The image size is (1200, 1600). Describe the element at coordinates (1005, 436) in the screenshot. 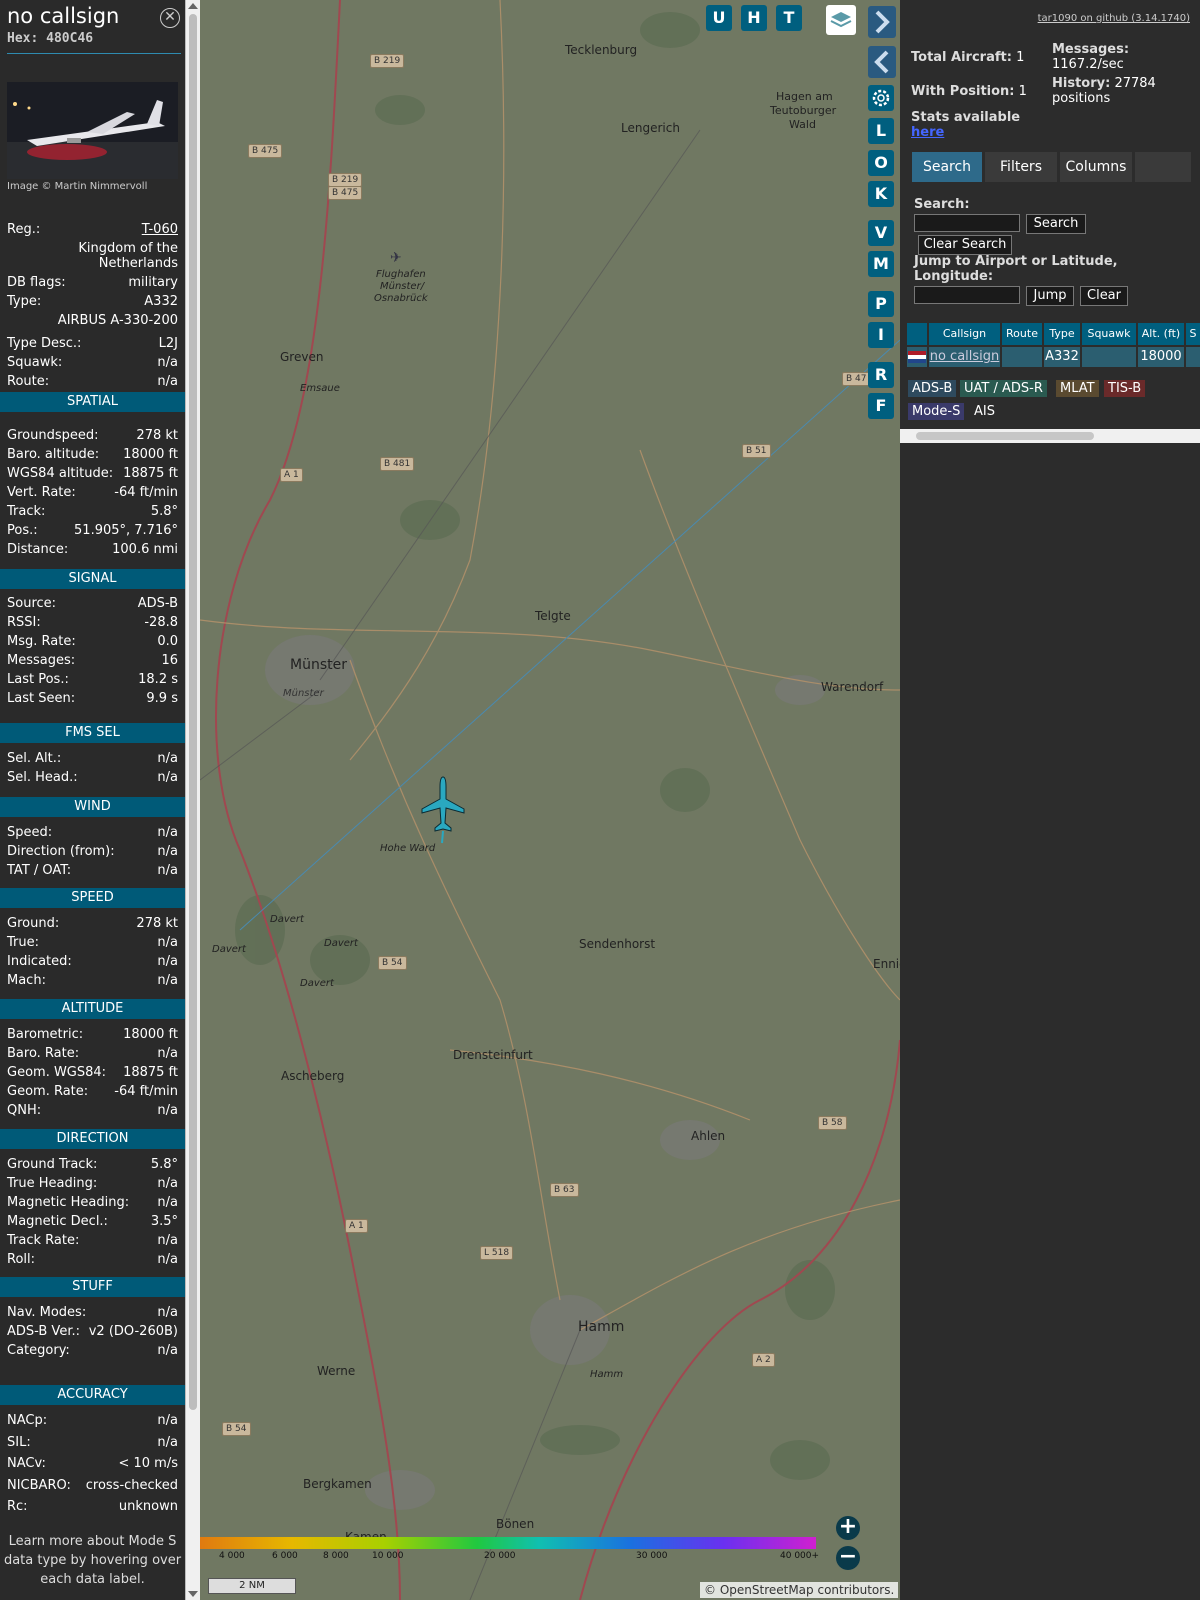

I see `hscroll-thumb` at that location.